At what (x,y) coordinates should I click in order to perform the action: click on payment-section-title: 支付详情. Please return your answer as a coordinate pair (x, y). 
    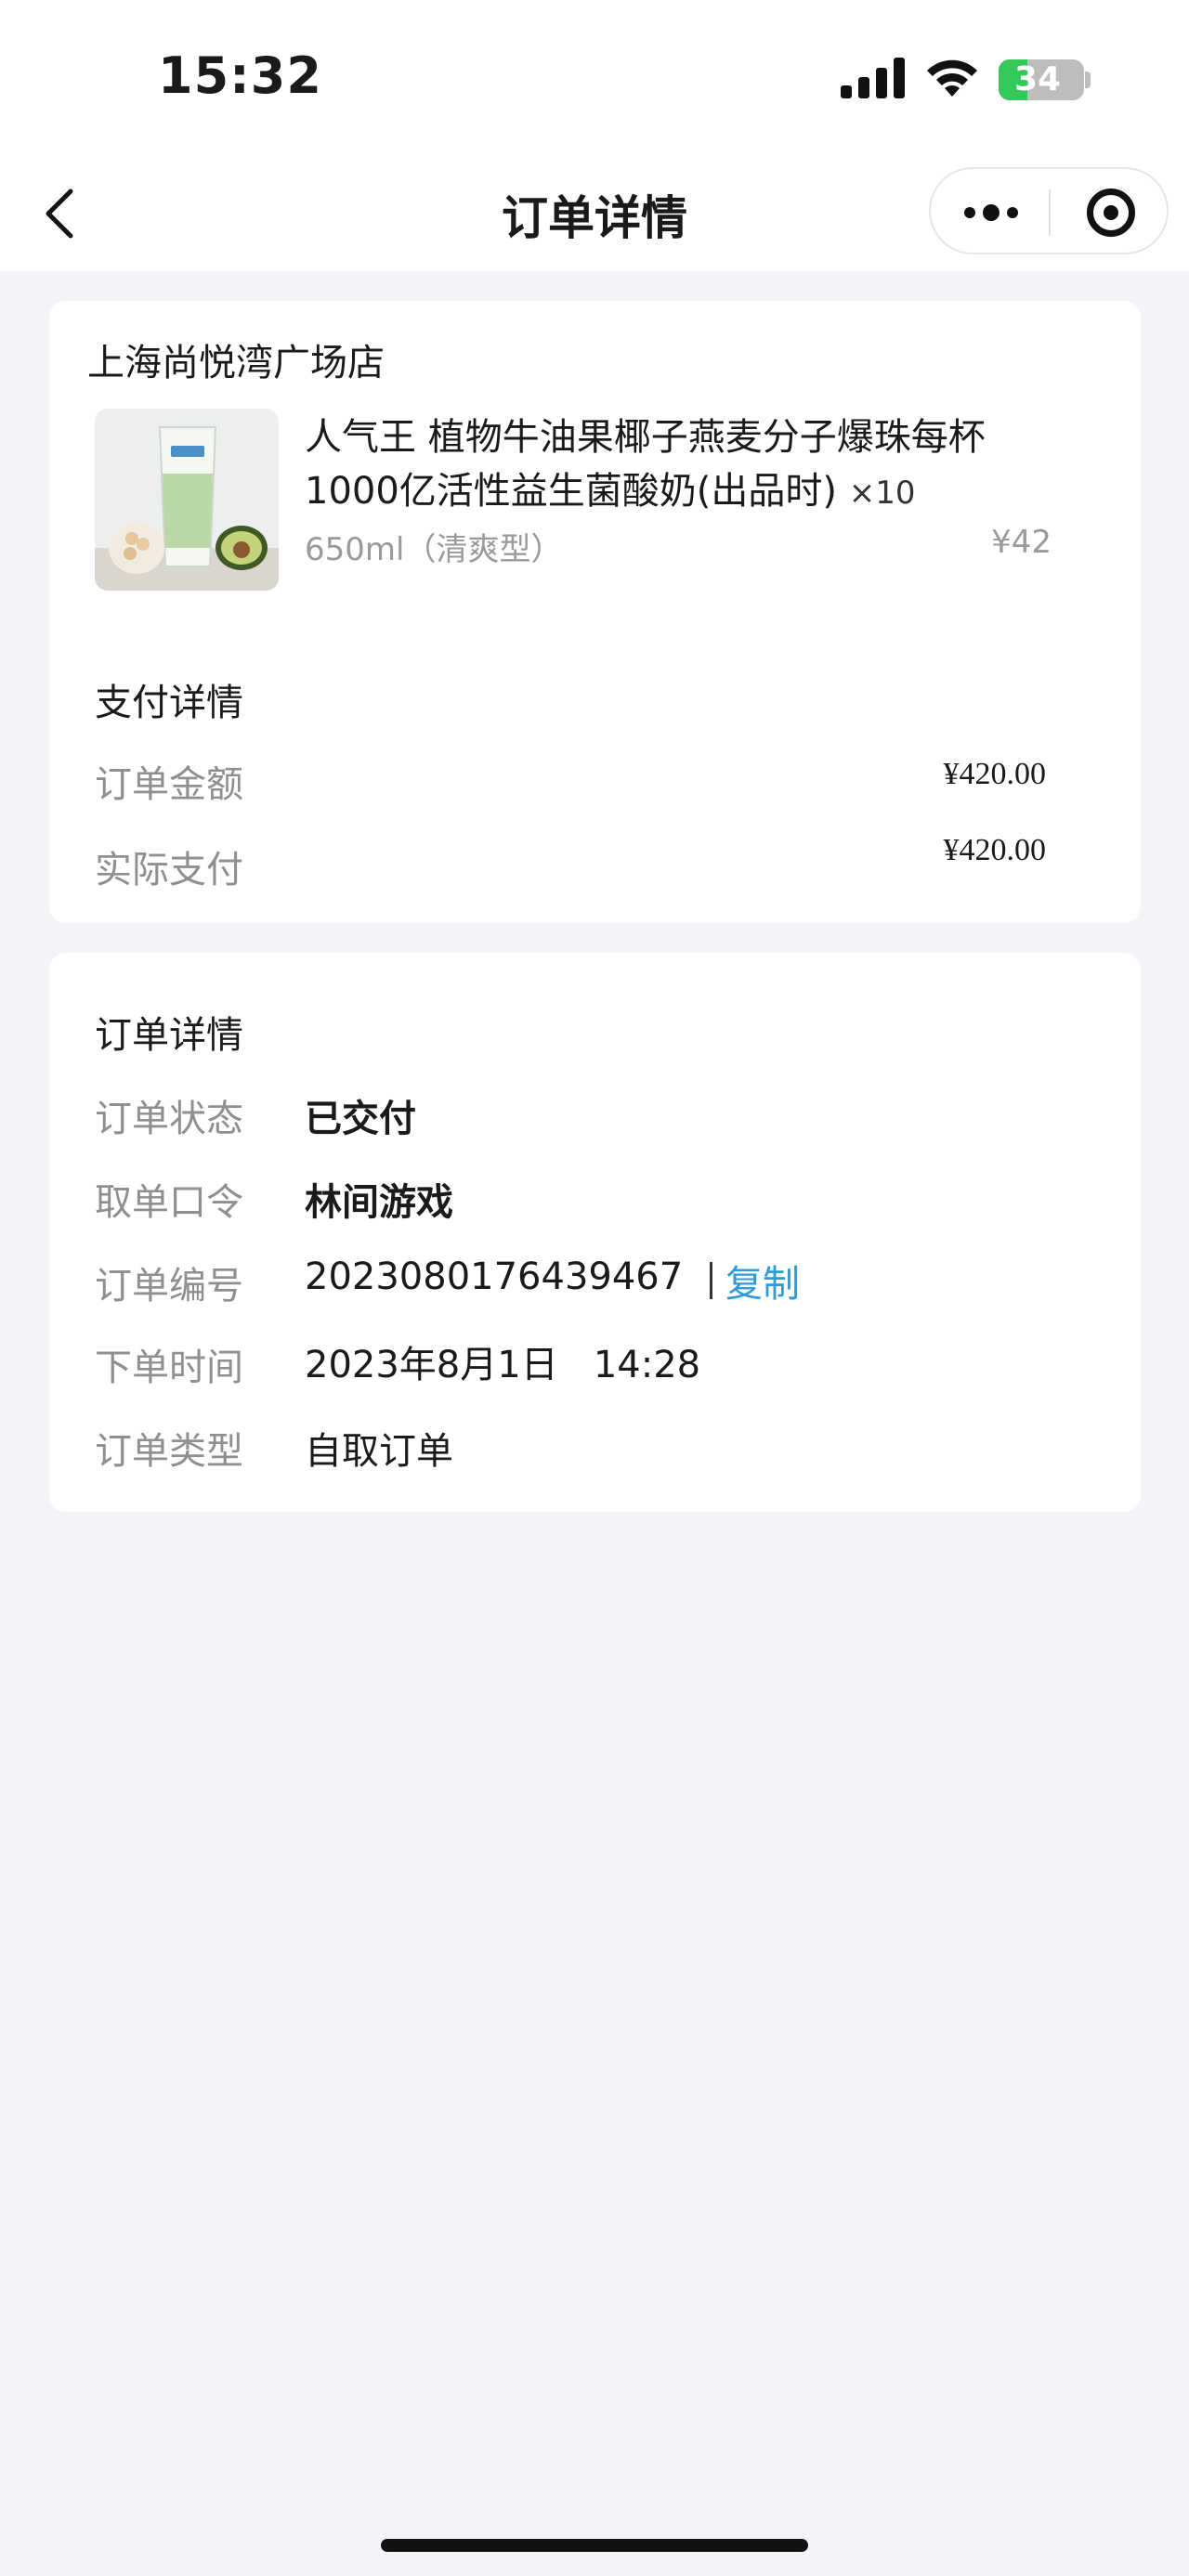
    Looking at the image, I should click on (169, 703).